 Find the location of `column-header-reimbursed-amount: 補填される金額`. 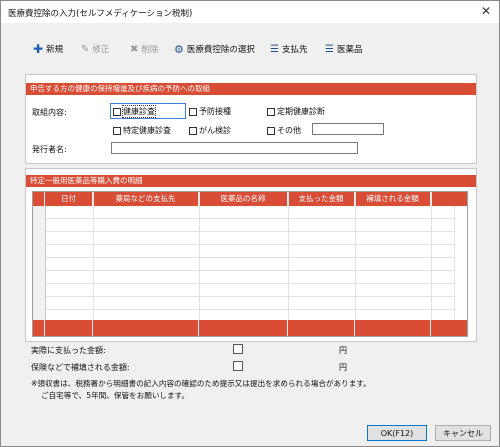

column-header-reimbursed-amount: 補填される金額 is located at coordinates (393, 199).